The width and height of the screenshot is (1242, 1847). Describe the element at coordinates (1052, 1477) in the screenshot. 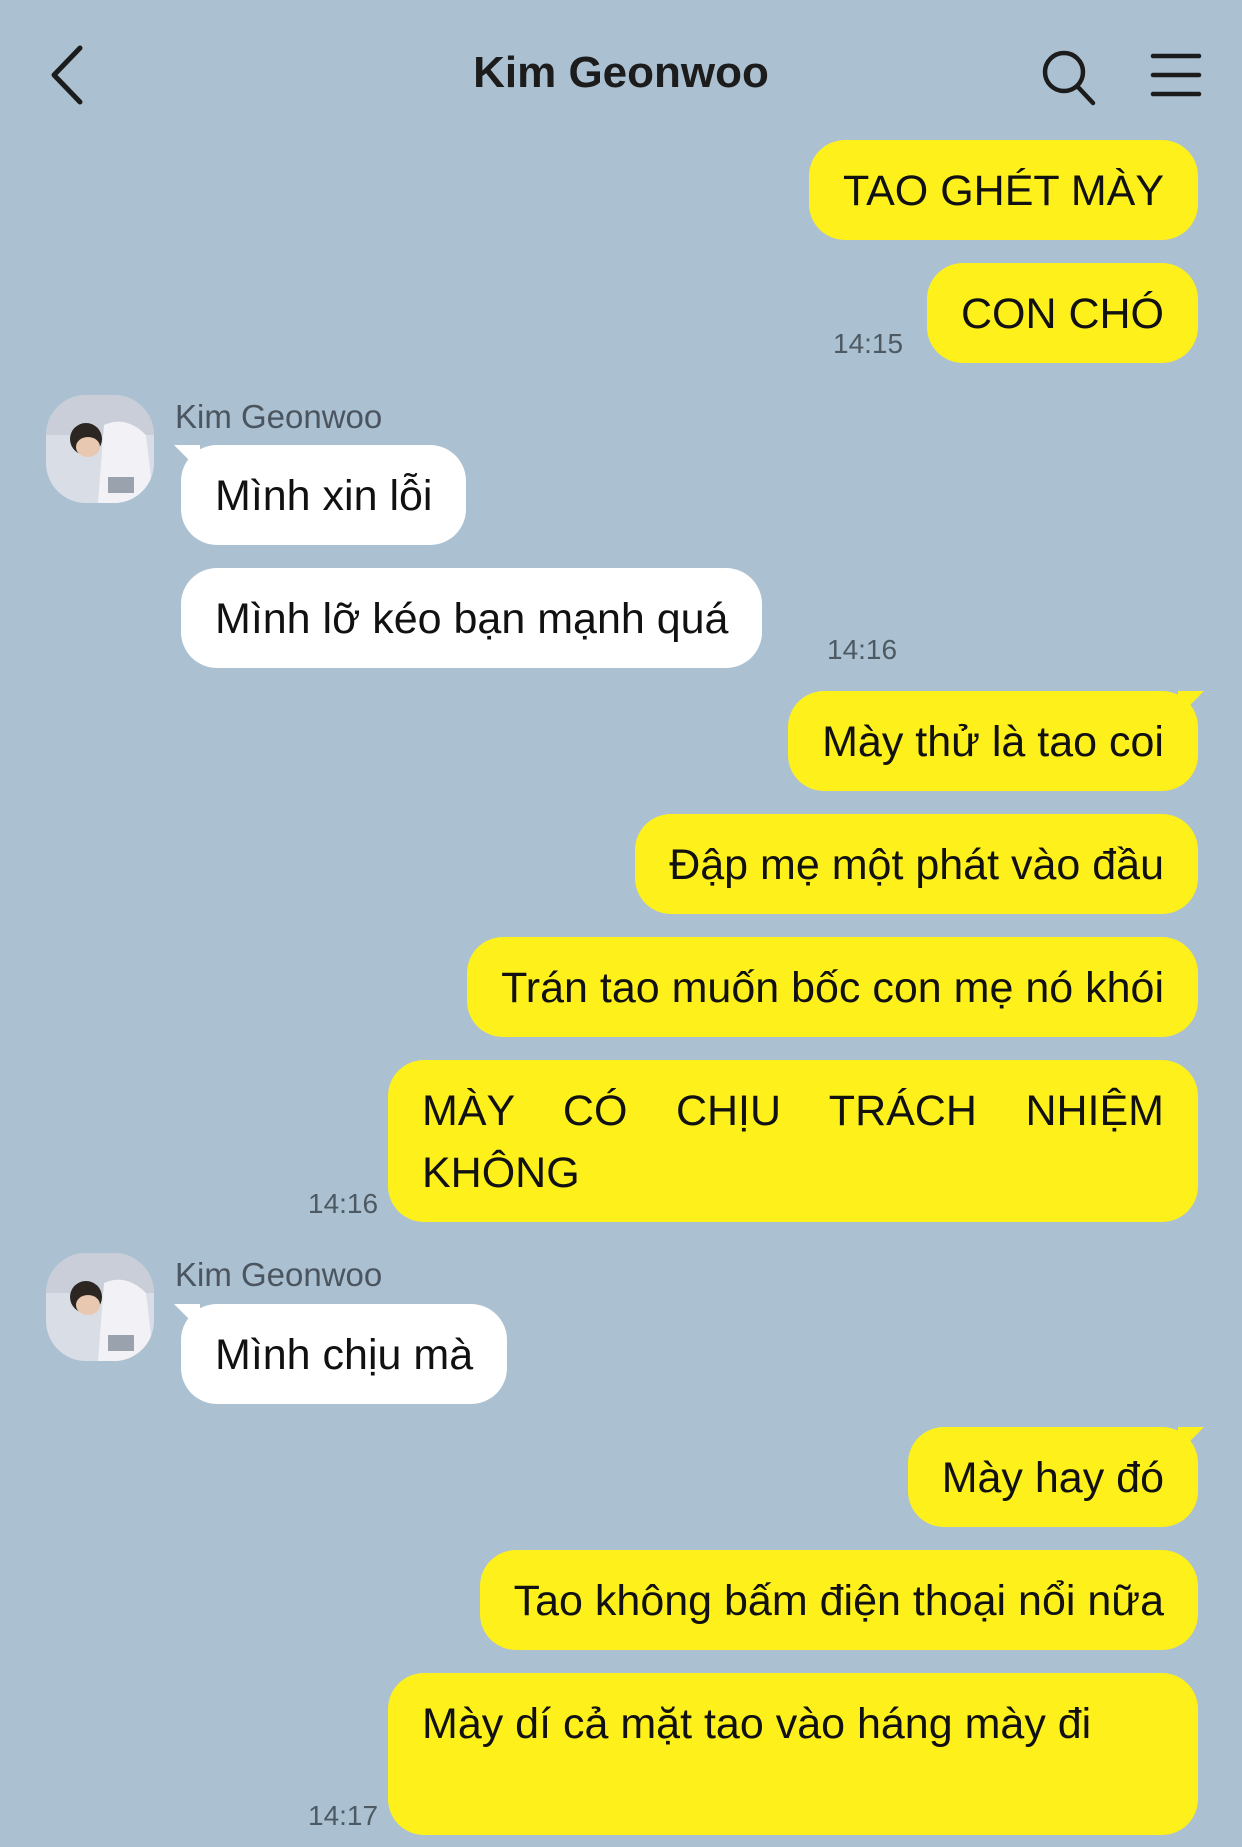

I see `message-bubble-sent: Mày hay đó` at that location.